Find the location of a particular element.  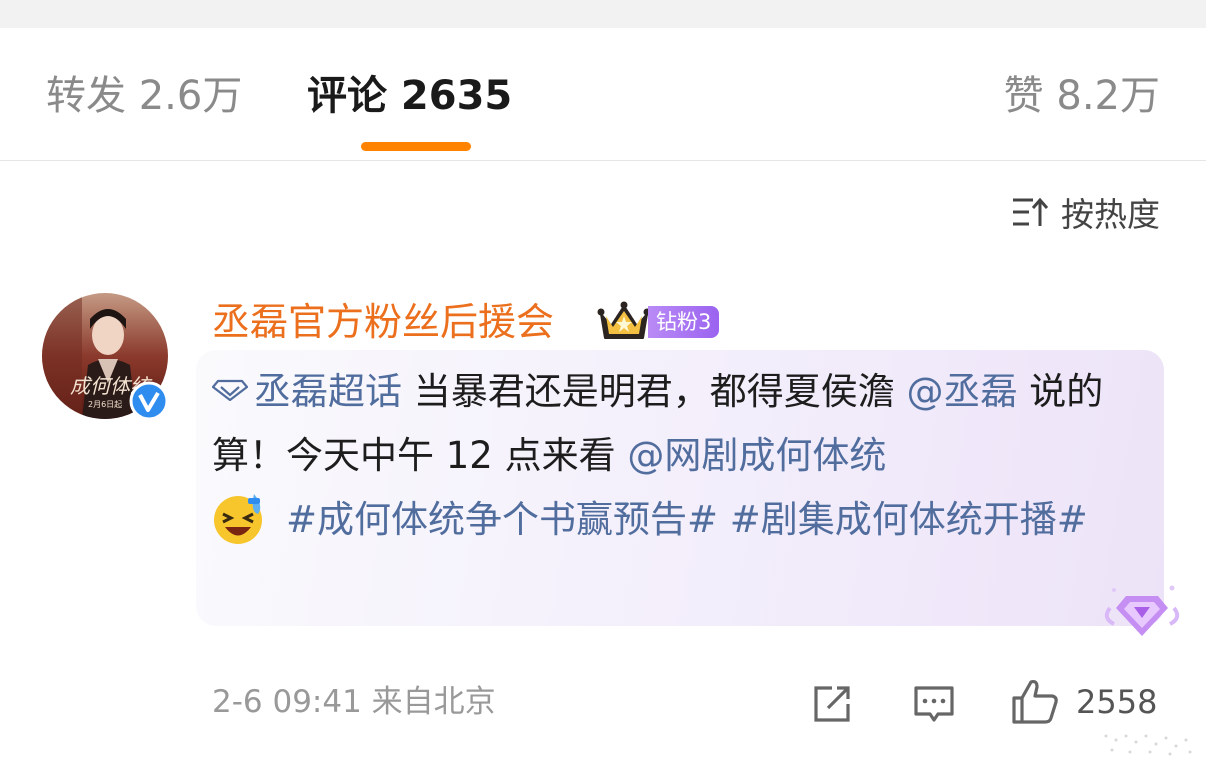

mention-link: @网剧成何体统 is located at coordinates (756, 455).